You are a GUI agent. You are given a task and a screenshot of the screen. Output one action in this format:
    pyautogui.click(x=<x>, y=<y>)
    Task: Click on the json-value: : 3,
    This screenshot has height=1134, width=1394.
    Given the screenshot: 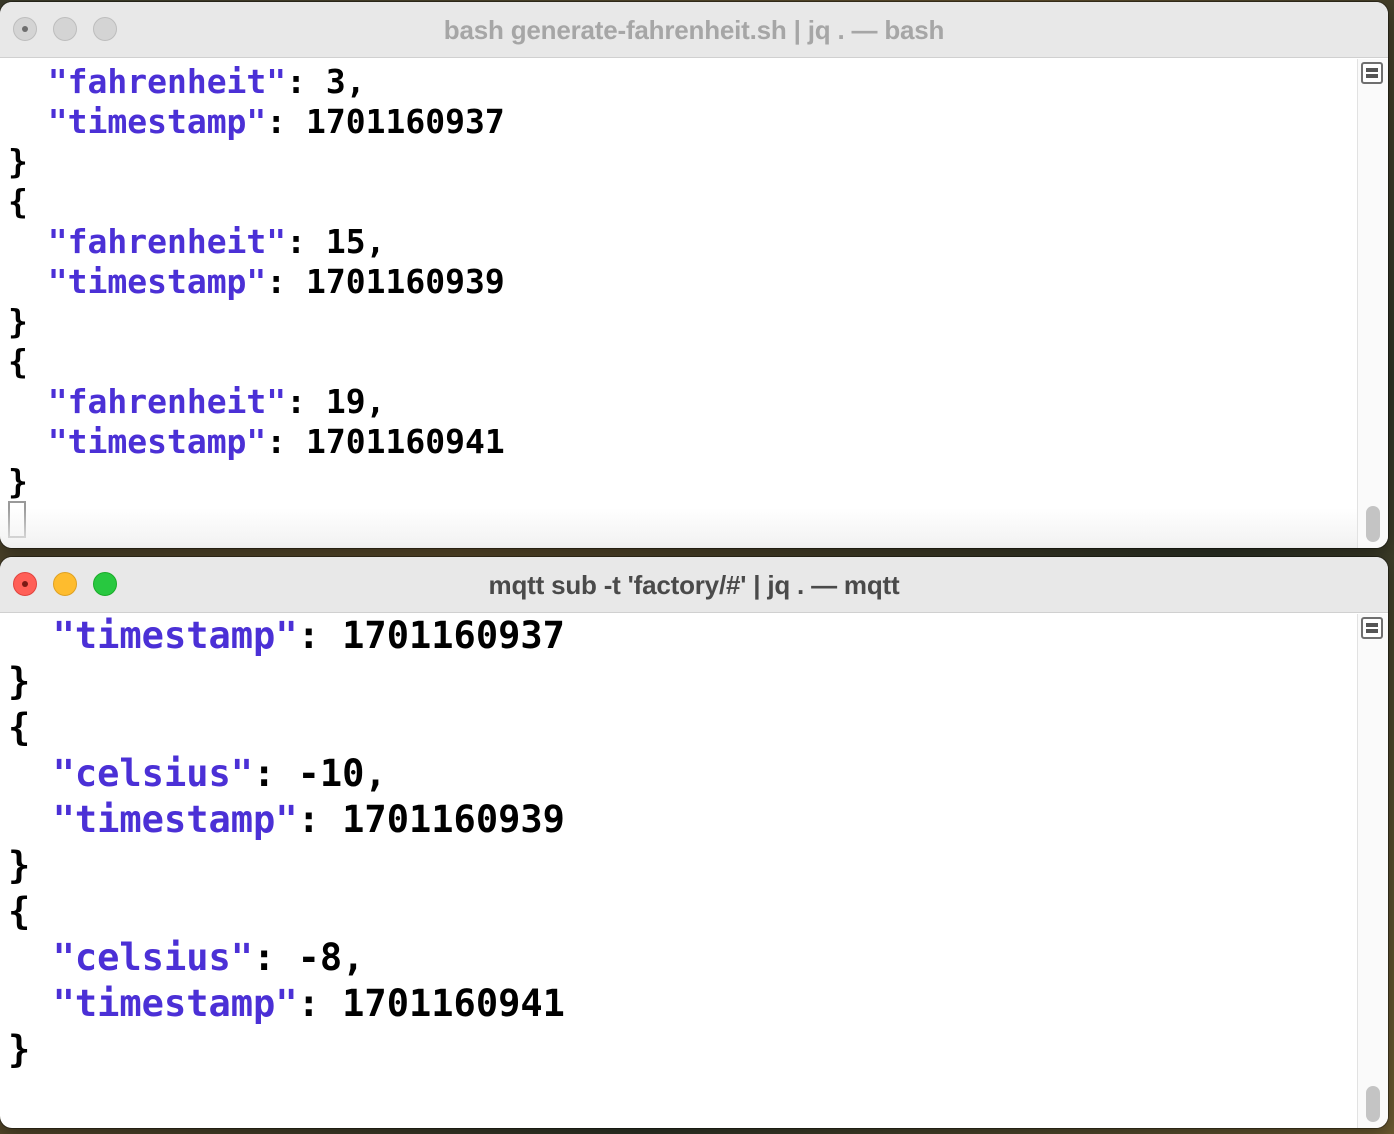 What is the action you would take?
    pyautogui.click(x=326, y=81)
    